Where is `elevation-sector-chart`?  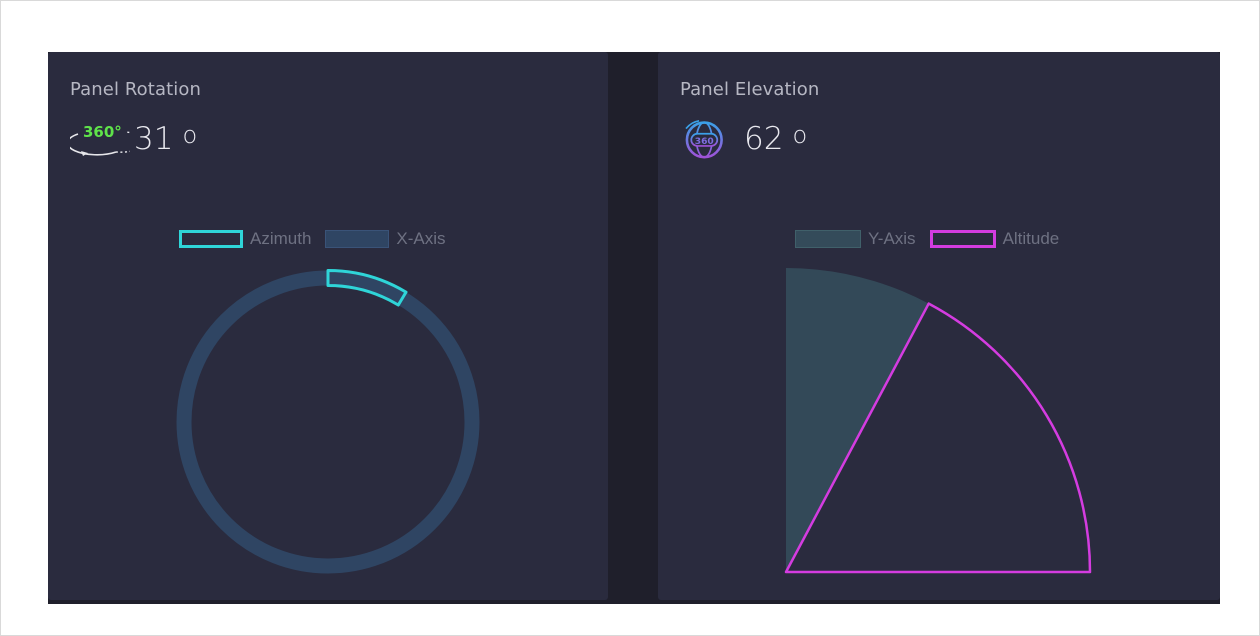 elevation-sector-chart is located at coordinates (938, 421).